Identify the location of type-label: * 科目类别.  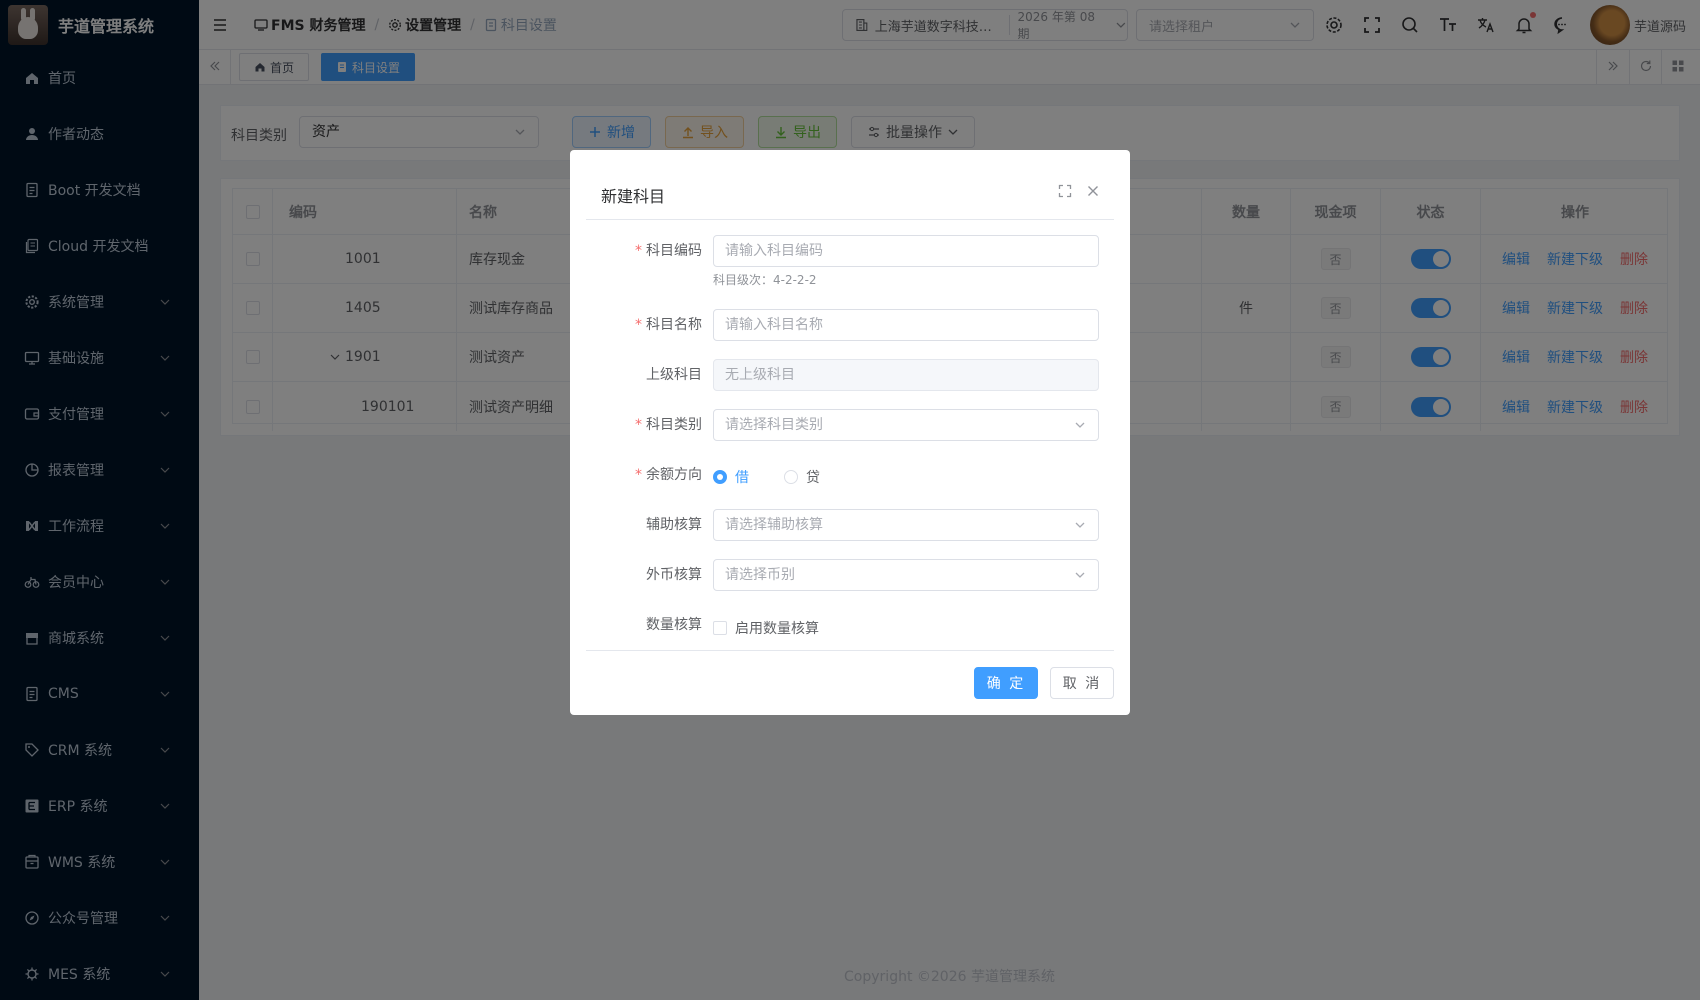
(668, 425).